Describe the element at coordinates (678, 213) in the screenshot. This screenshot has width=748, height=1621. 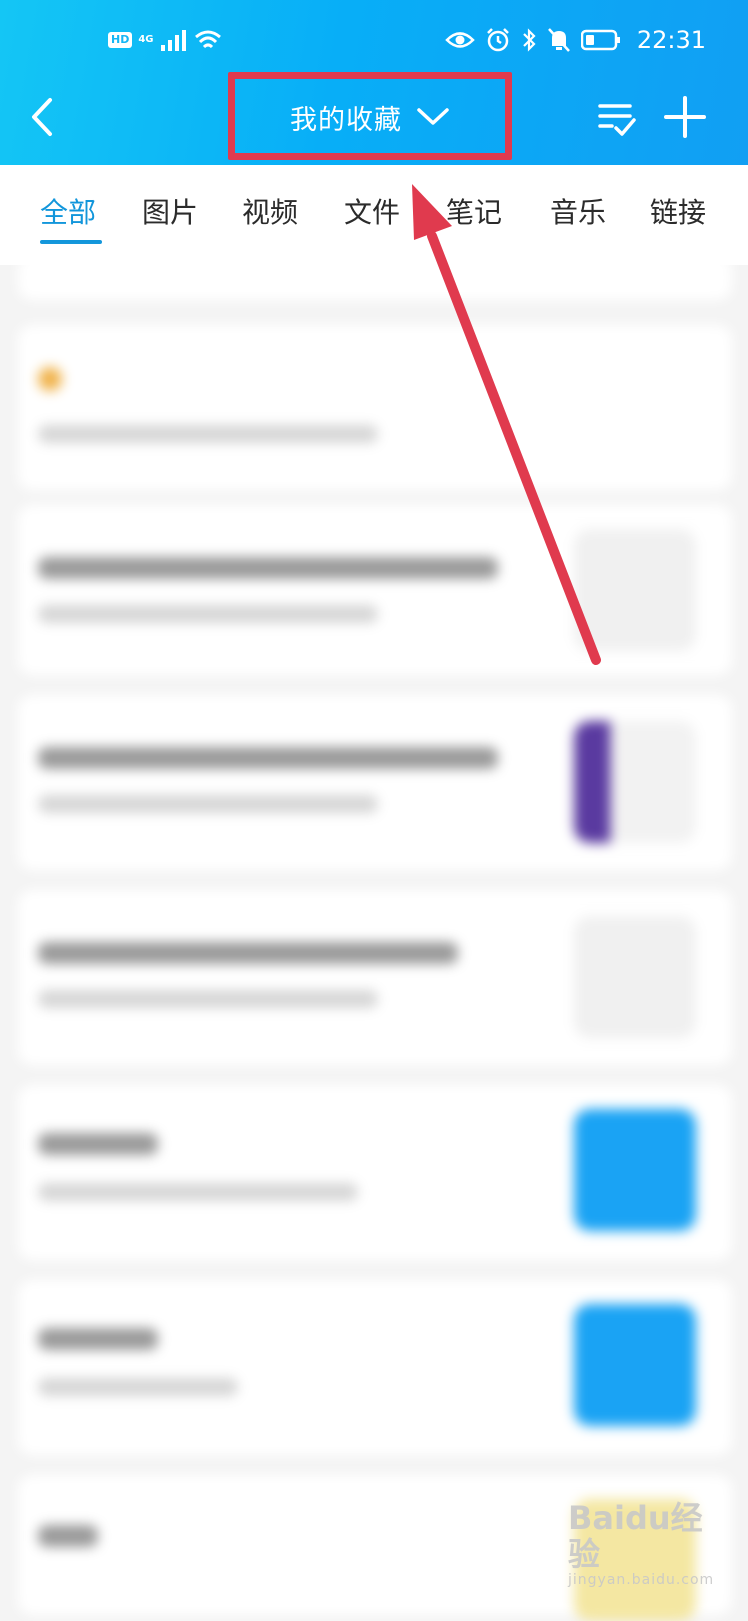
I see `tab-links: 链接` at that location.